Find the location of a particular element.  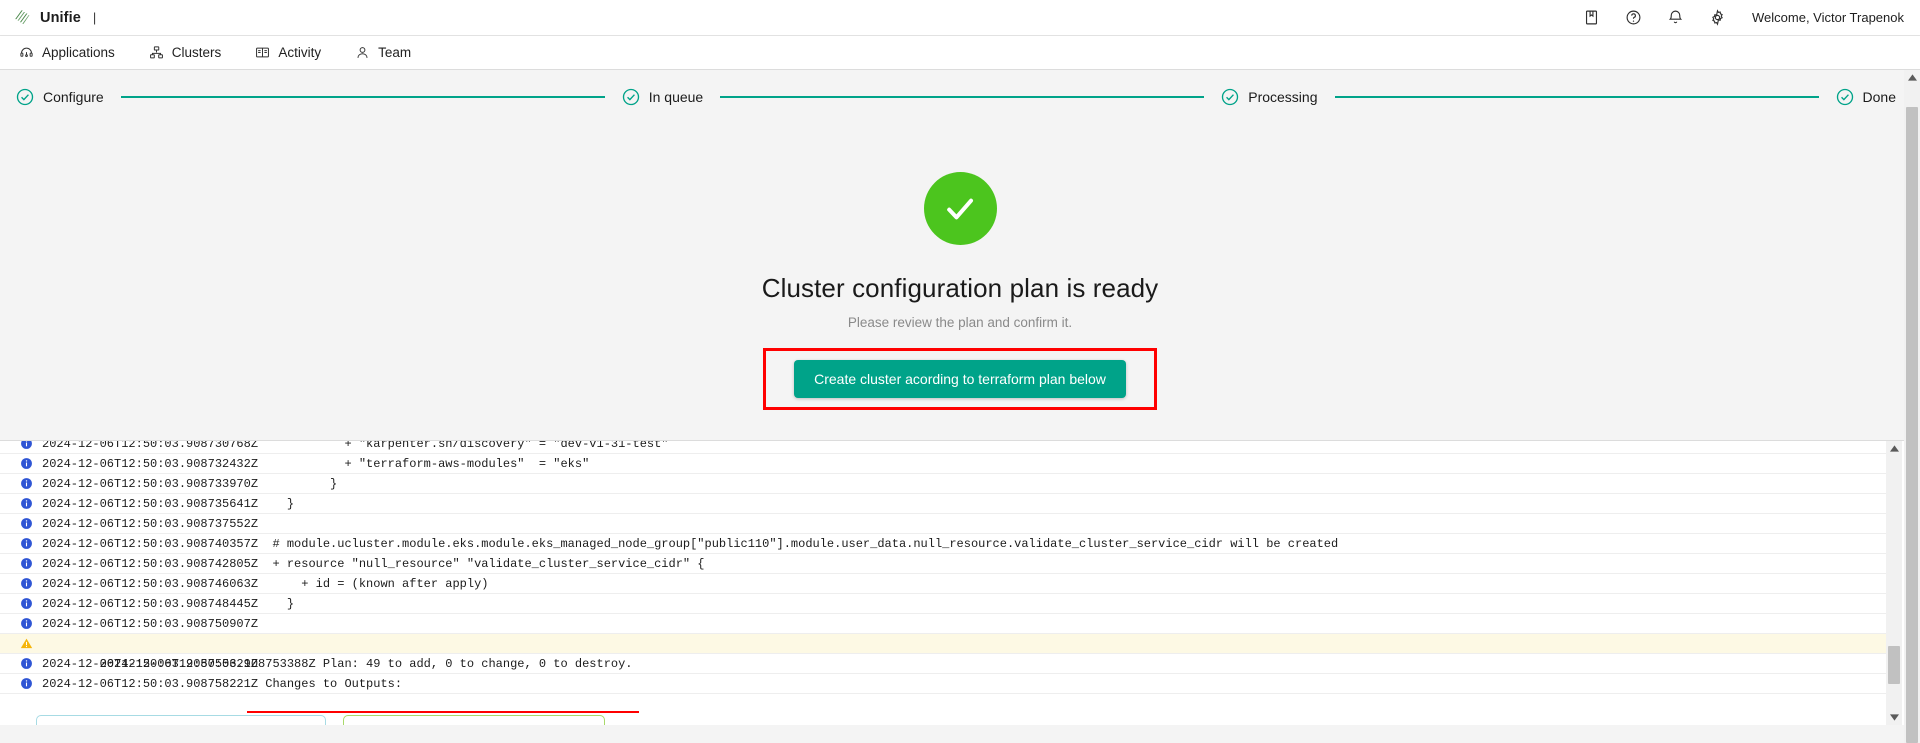

nav-label-clusters: Clusters is located at coordinates (196, 52).